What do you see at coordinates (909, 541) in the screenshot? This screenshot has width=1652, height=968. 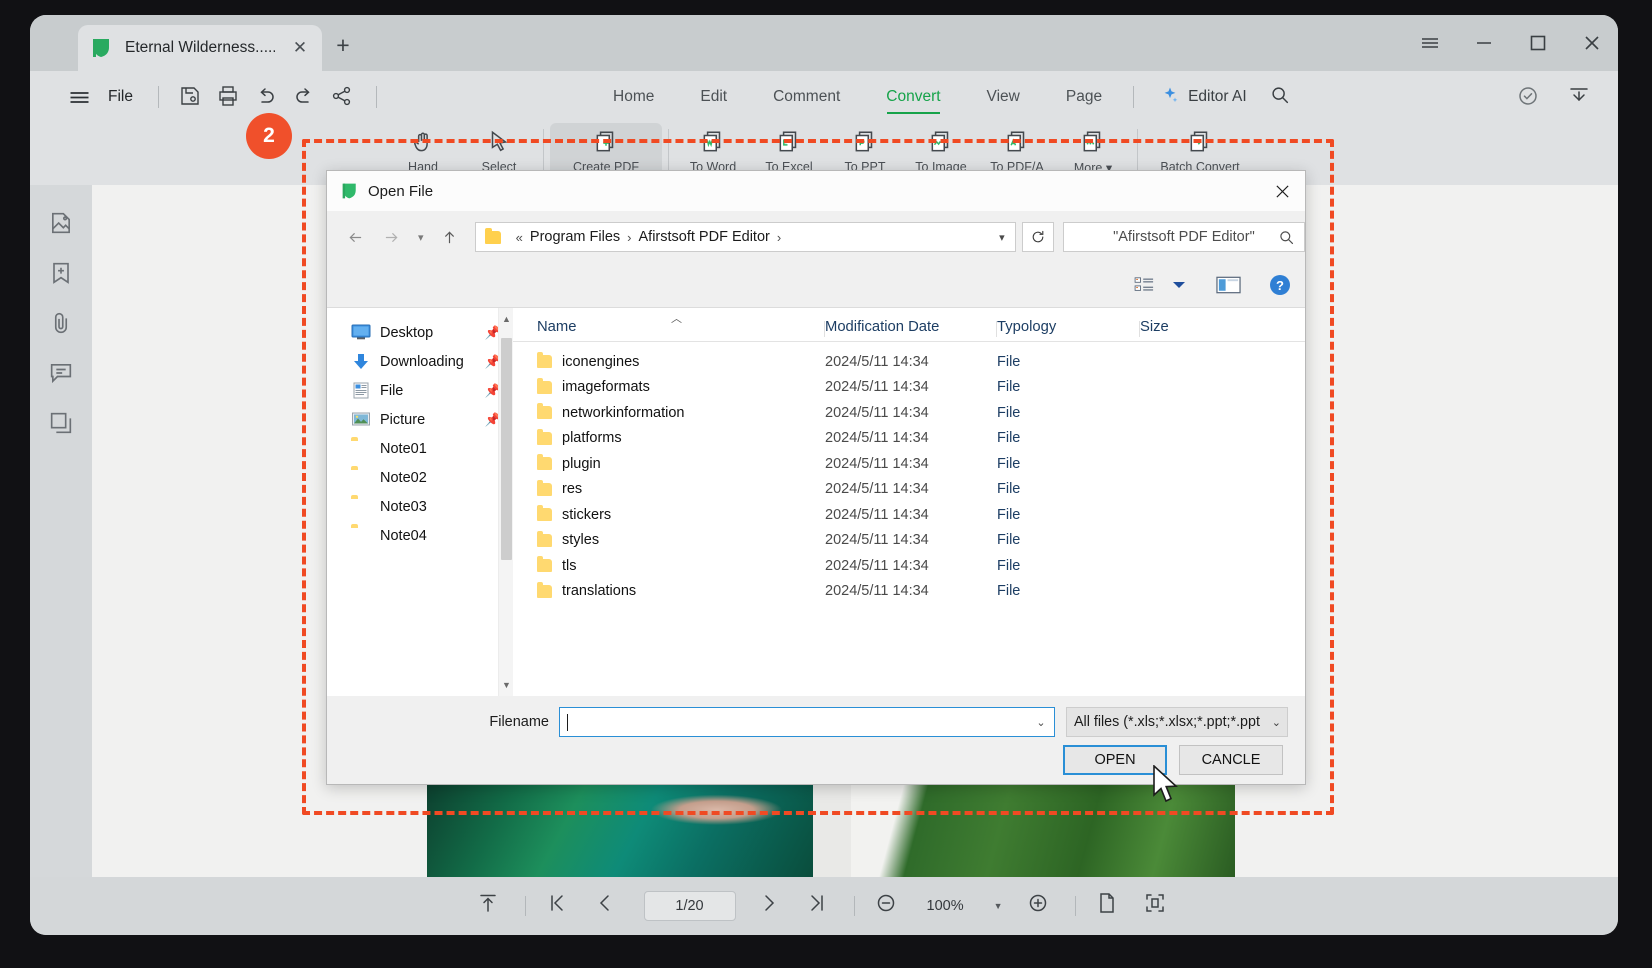 I see `table-row: styles 2024/5/11 14:34 File` at bounding box center [909, 541].